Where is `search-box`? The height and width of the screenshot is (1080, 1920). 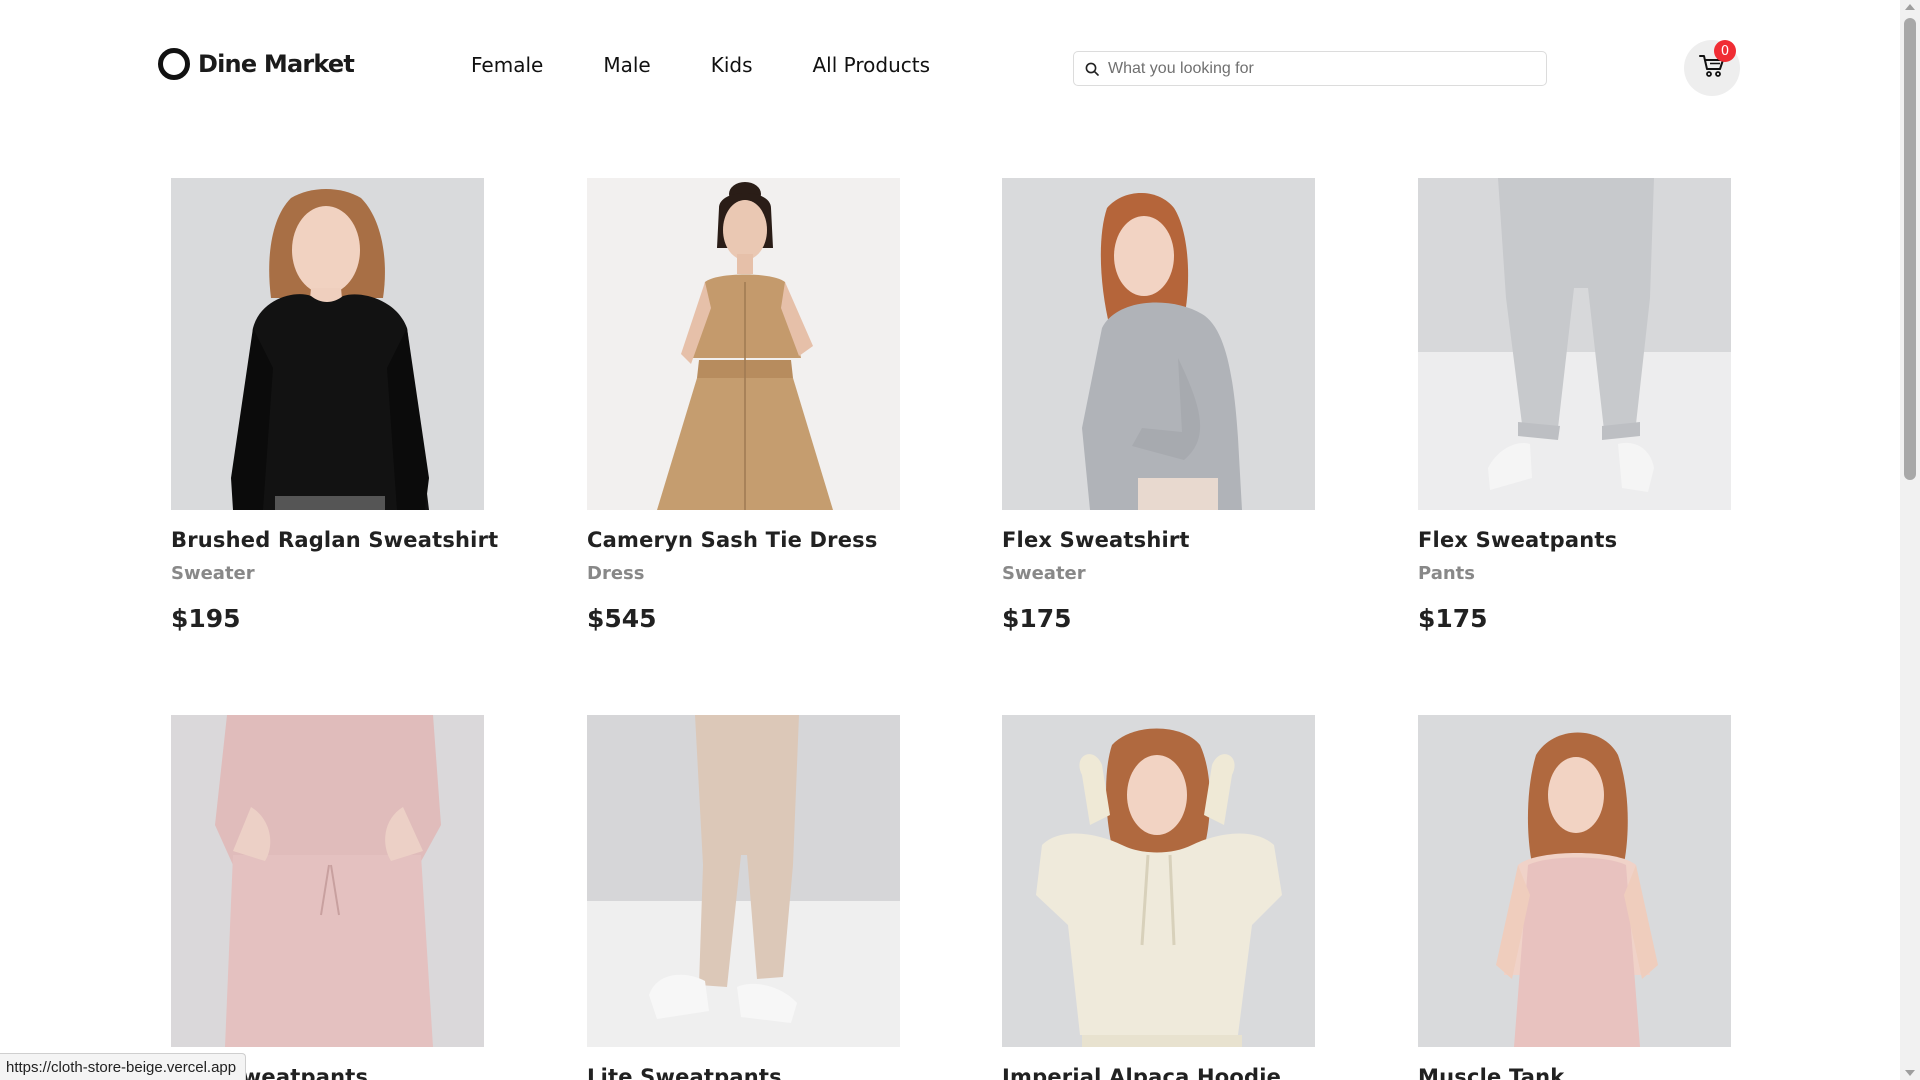 search-box is located at coordinates (1310, 68).